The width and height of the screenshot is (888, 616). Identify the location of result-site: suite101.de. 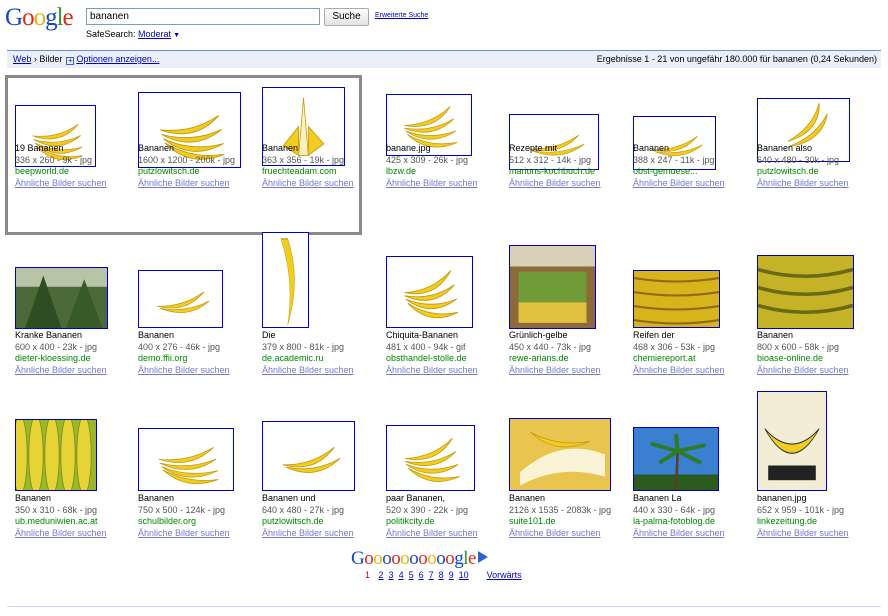
(532, 521).